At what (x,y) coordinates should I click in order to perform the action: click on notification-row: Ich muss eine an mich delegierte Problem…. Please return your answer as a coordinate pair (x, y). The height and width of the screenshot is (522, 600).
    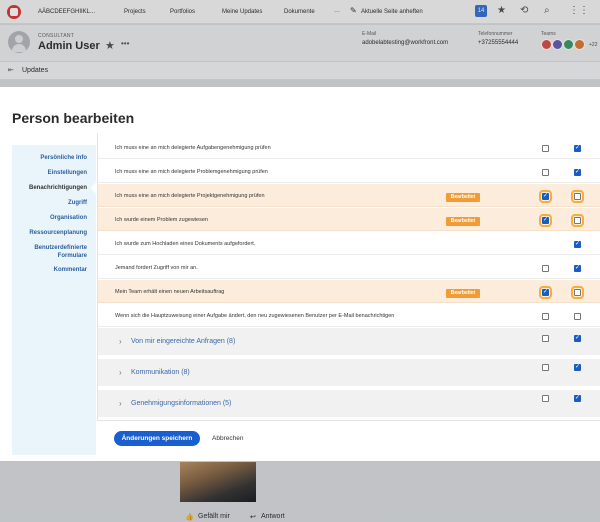
    Looking at the image, I should click on (349, 171).